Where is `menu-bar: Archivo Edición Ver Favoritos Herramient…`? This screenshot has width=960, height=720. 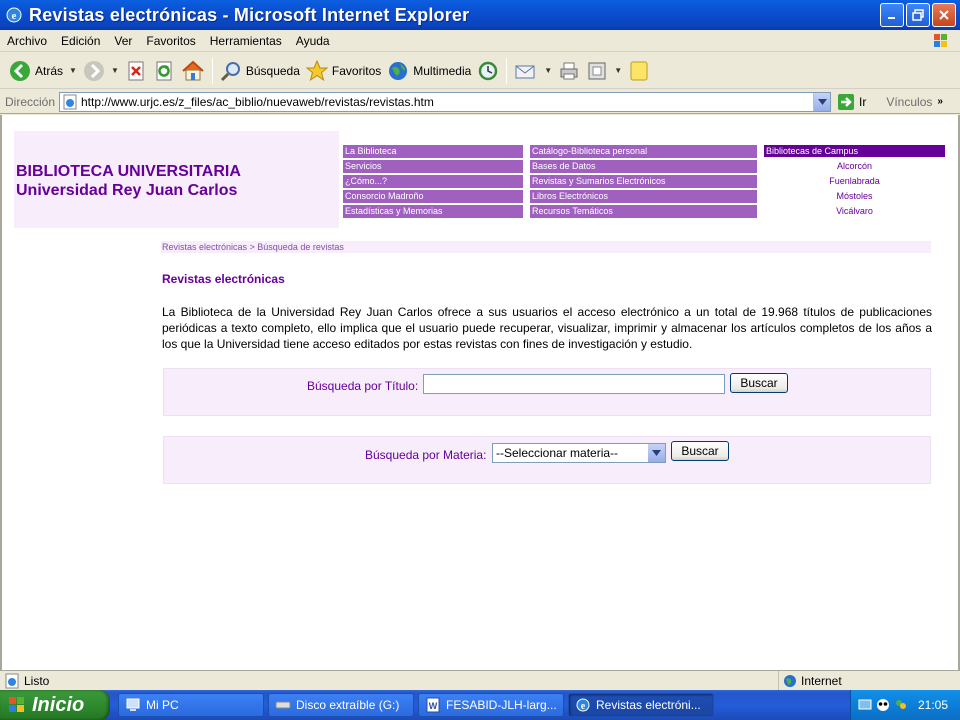
menu-bar: Archivo Edición Ver Favoritos Herramient… is located at coordinates (480, 41).